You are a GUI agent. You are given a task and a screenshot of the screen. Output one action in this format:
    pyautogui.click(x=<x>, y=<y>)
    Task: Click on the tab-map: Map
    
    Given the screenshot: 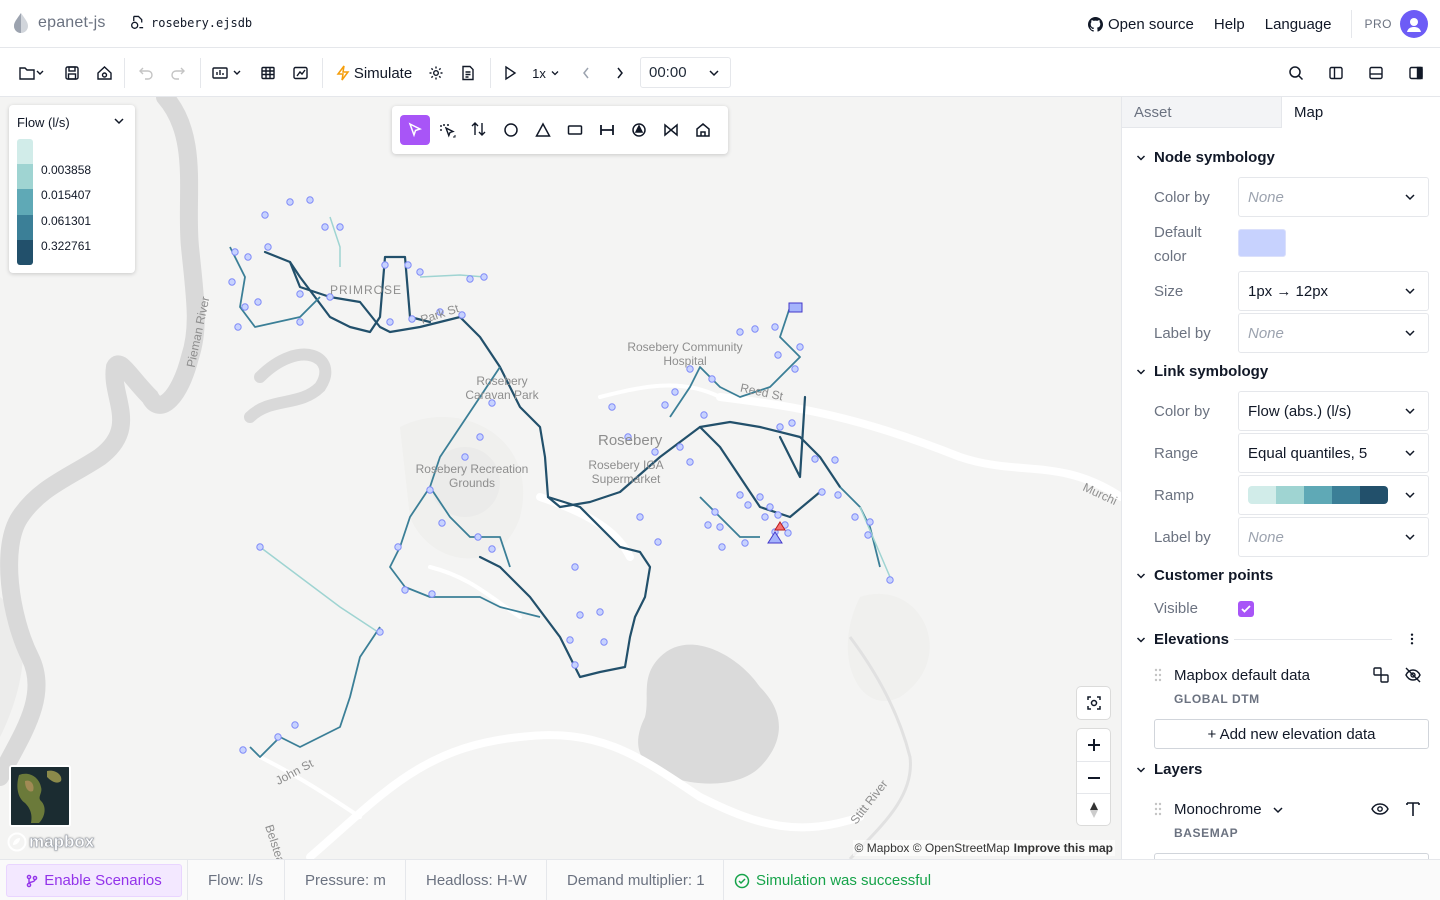 What is the action you would take?
    pyautogui.click(x=1361, y=112)
    